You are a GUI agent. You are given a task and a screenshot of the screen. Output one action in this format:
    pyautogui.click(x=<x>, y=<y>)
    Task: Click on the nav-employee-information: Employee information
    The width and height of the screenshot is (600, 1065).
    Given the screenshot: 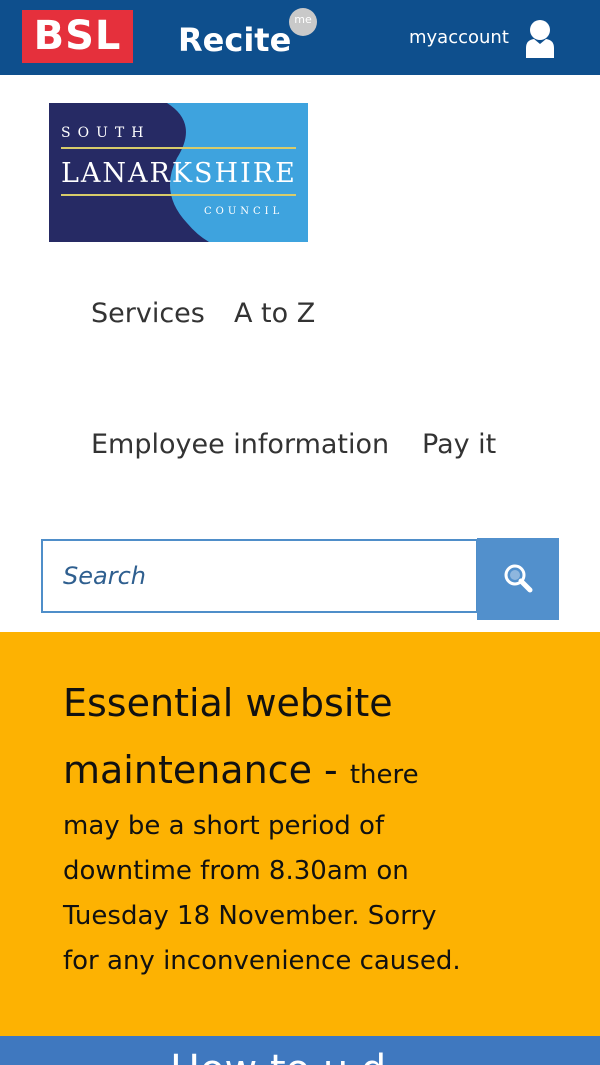 What is the action you would take?
    pyautogui.click(x=240, y=445)
    